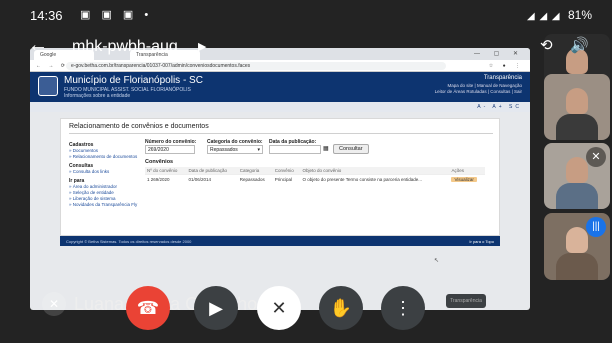 Image resolution: width=612 pixels, height=343 pixels. I want to click on cell-data: 01/06/2014, so click(212, 179).